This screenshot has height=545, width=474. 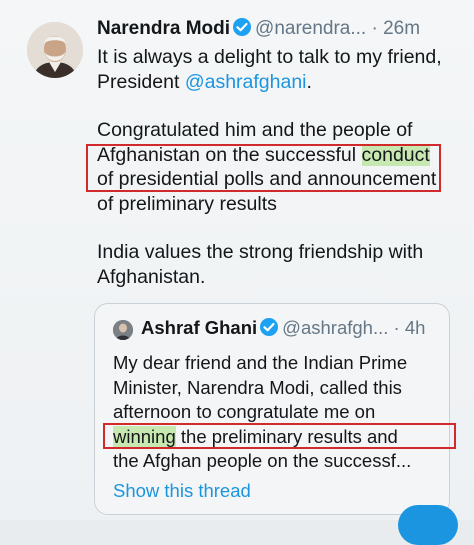 I want to click on tweet-line: Minister, Narendra Modi, called this, so click(x=257, y=387).